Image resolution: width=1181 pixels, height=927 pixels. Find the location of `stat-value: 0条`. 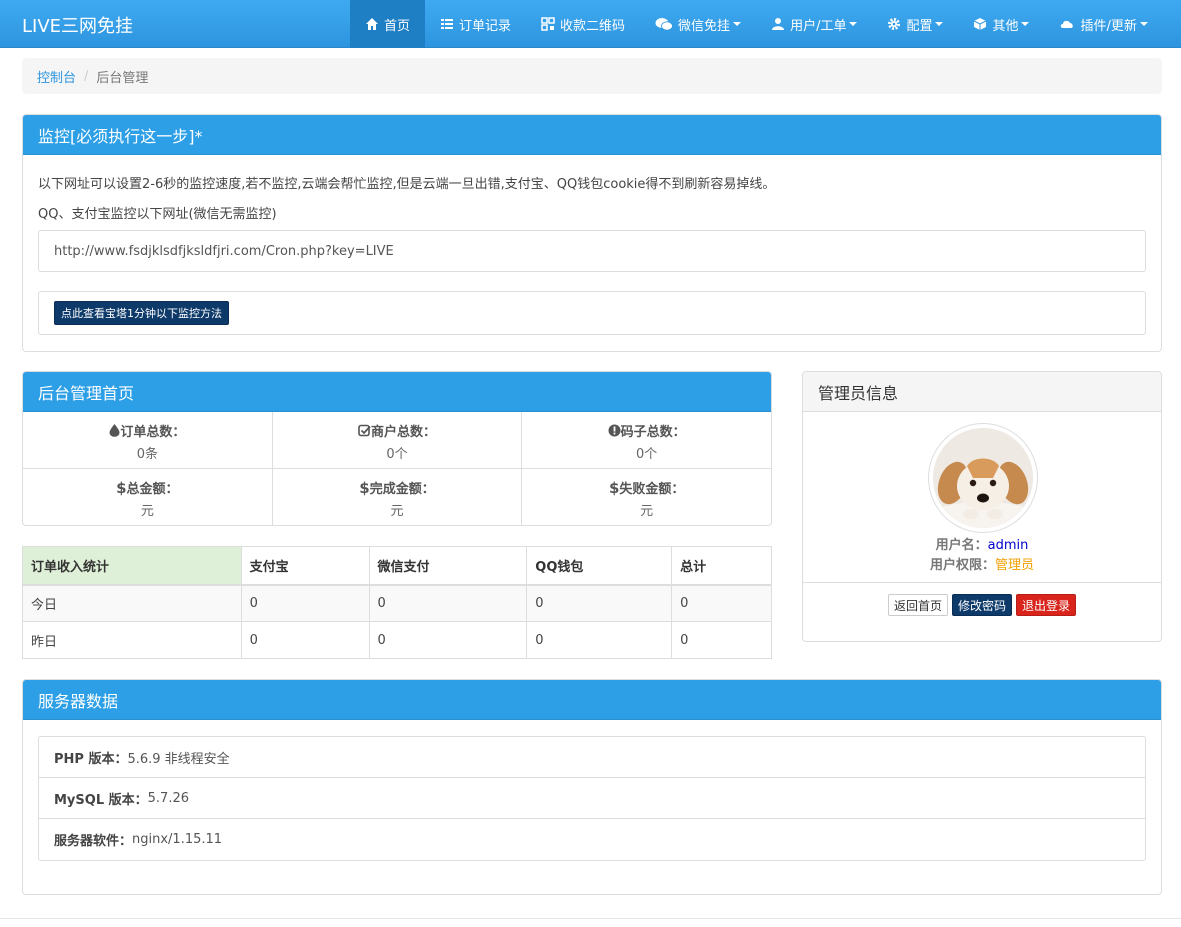

stat-value: 0条 is located at coordinates (147, 454).